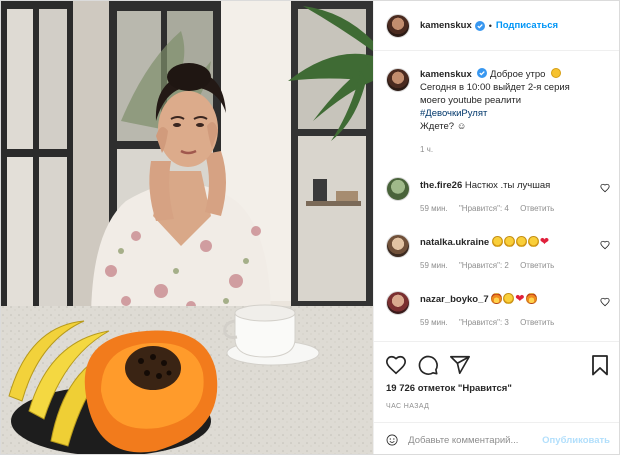  I want to click on caption-username: kamenskux, so click(446, 74).